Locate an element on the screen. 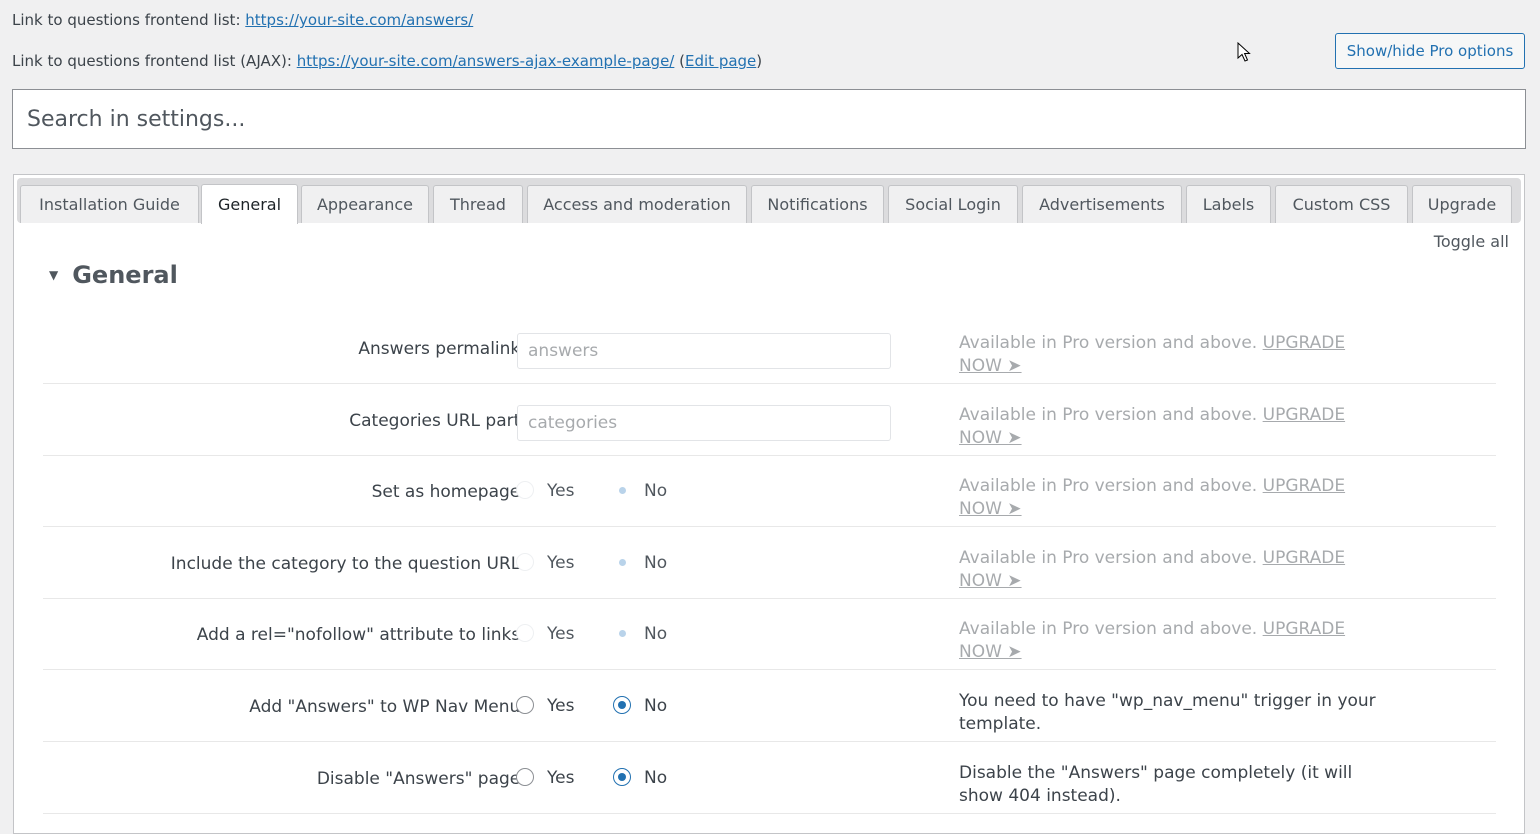  categories-url-part-input: categories is located at coordinates (704, 423).